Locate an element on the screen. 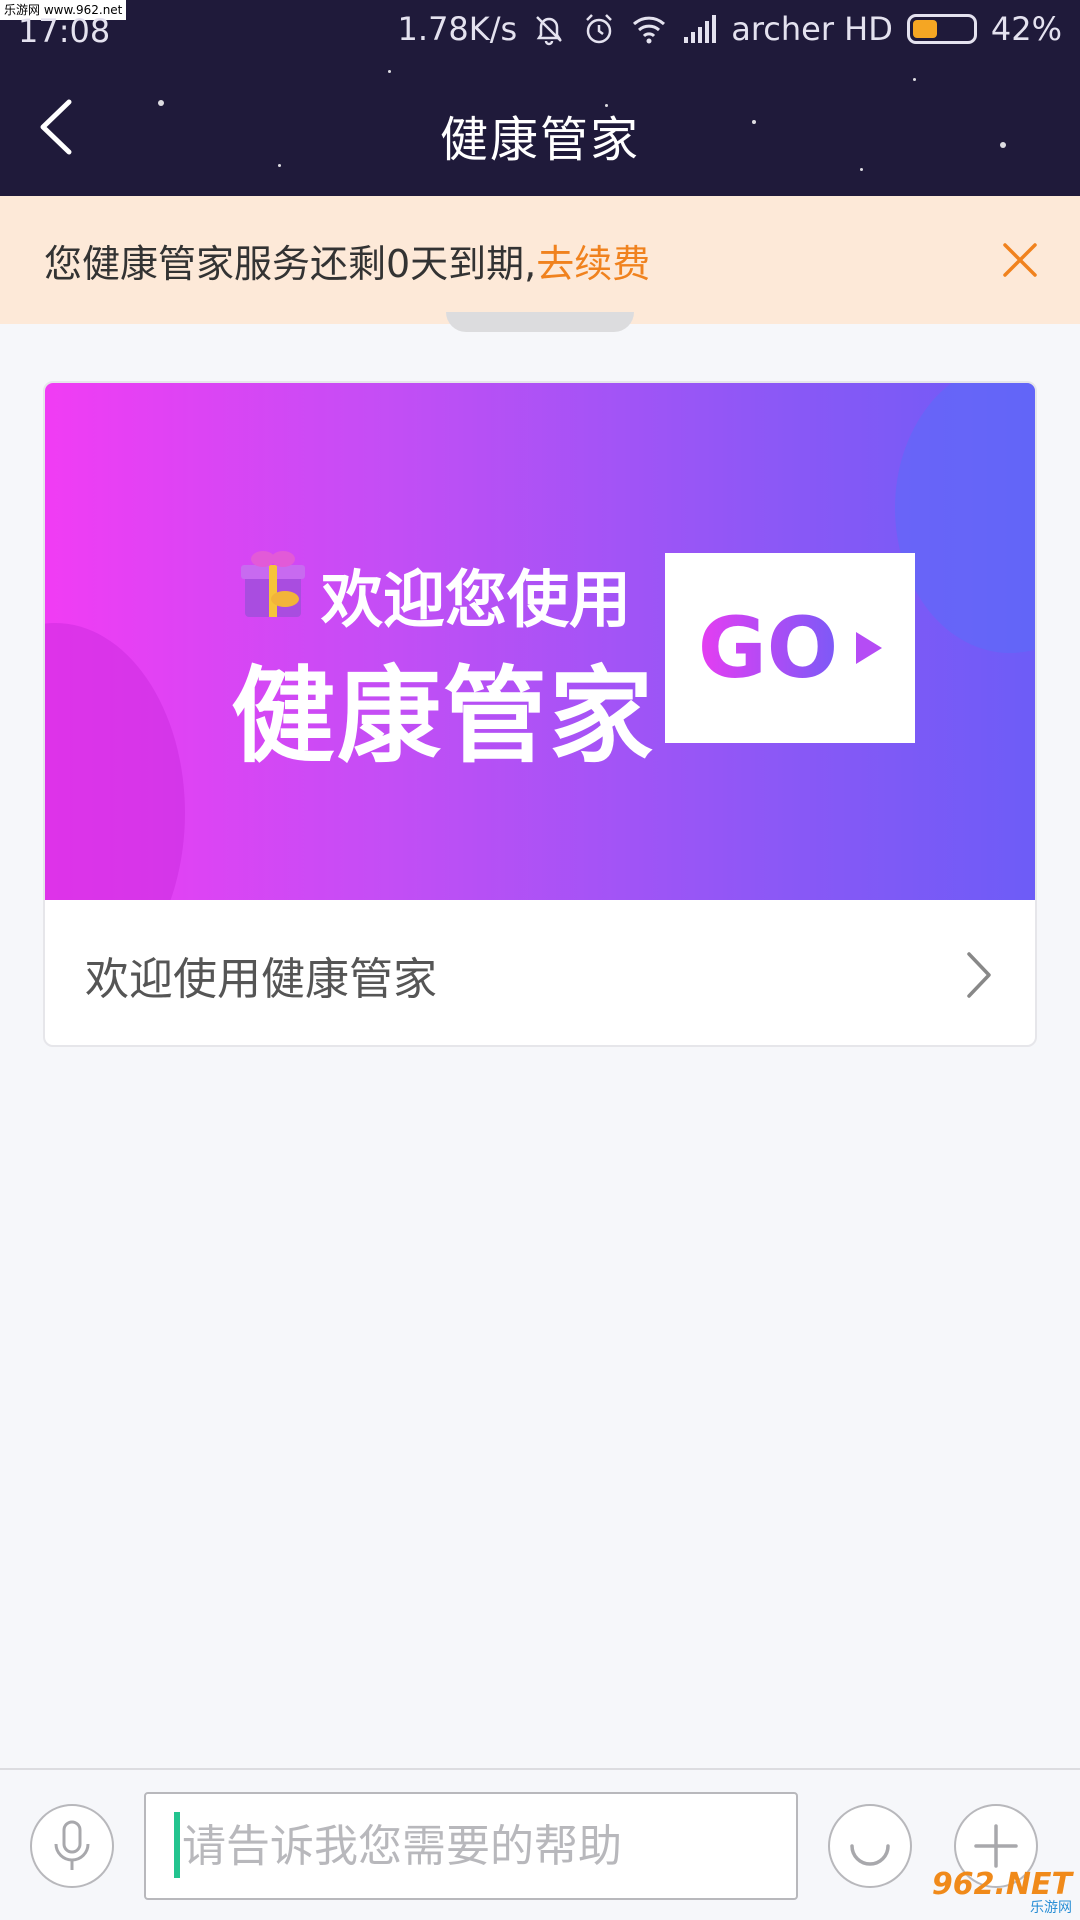 The width and height of the screenshot is (1080, 1920). battery-icon is located at coordinates (941, 29).